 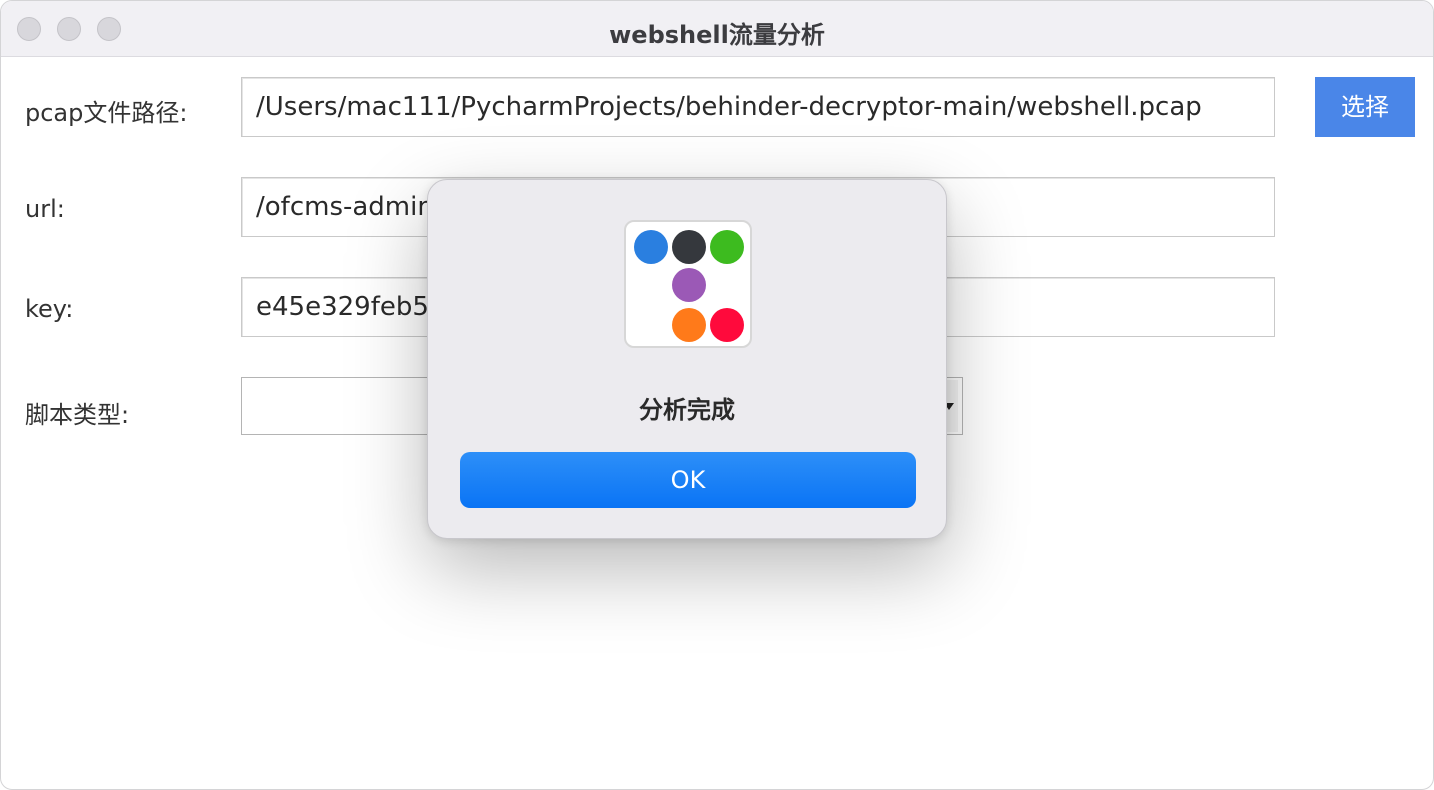 I want to click on dialog-message: 分析完成, so click(x=687, y=410).